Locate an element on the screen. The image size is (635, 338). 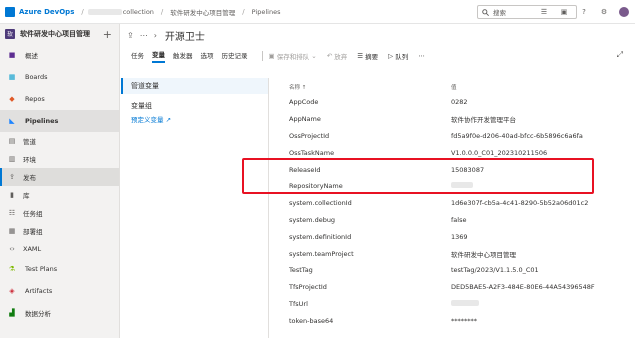
sidebar-item-environment: ▥ 环境 is located at coordinates (59, 159).